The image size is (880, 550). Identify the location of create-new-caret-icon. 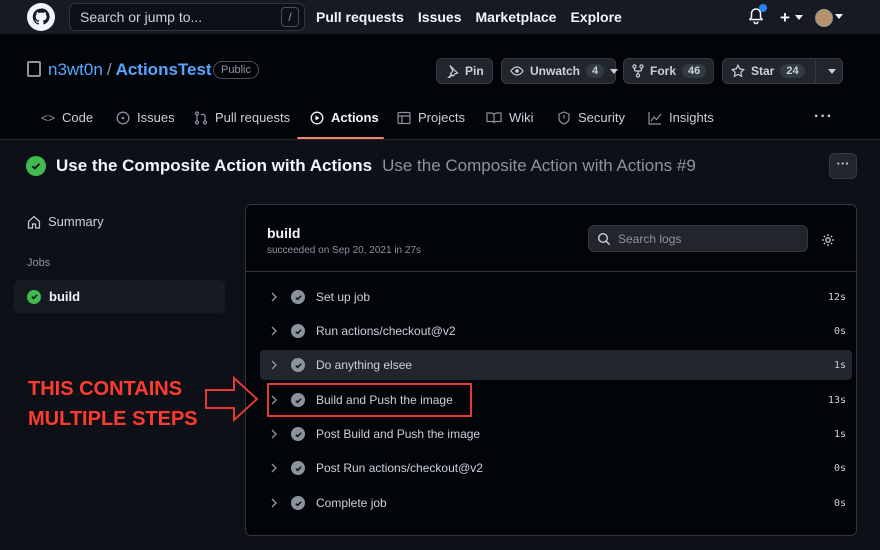
(799, 17).